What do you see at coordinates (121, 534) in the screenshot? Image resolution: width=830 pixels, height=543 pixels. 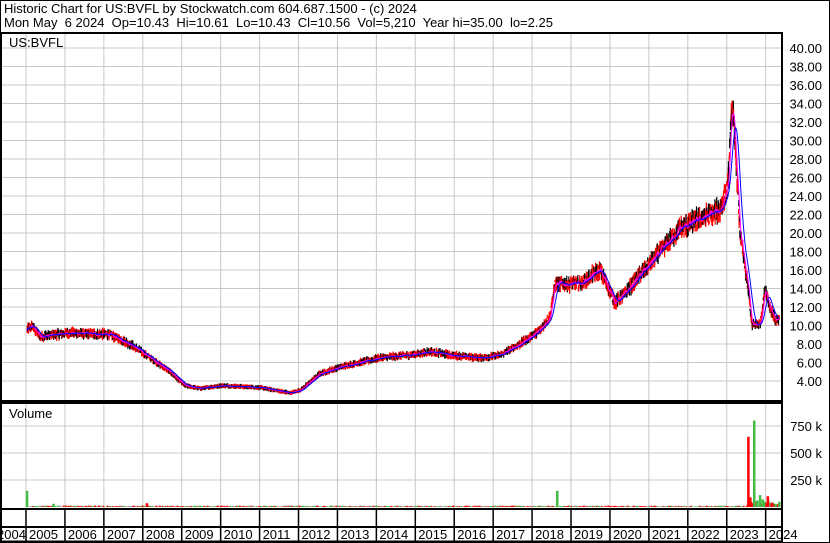 I see `x-tick-label: 2007` at bounding box center [121, 534].